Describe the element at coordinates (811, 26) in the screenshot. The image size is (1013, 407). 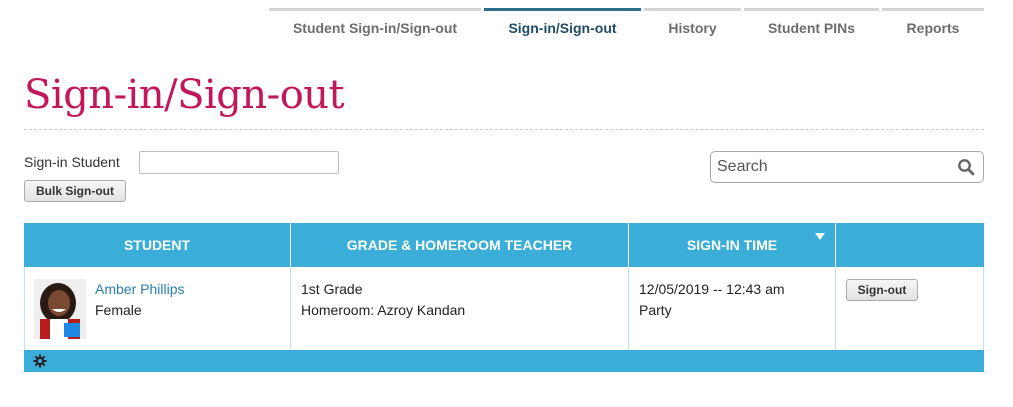
I see `tab-student-pins: Student PINs` at that location.